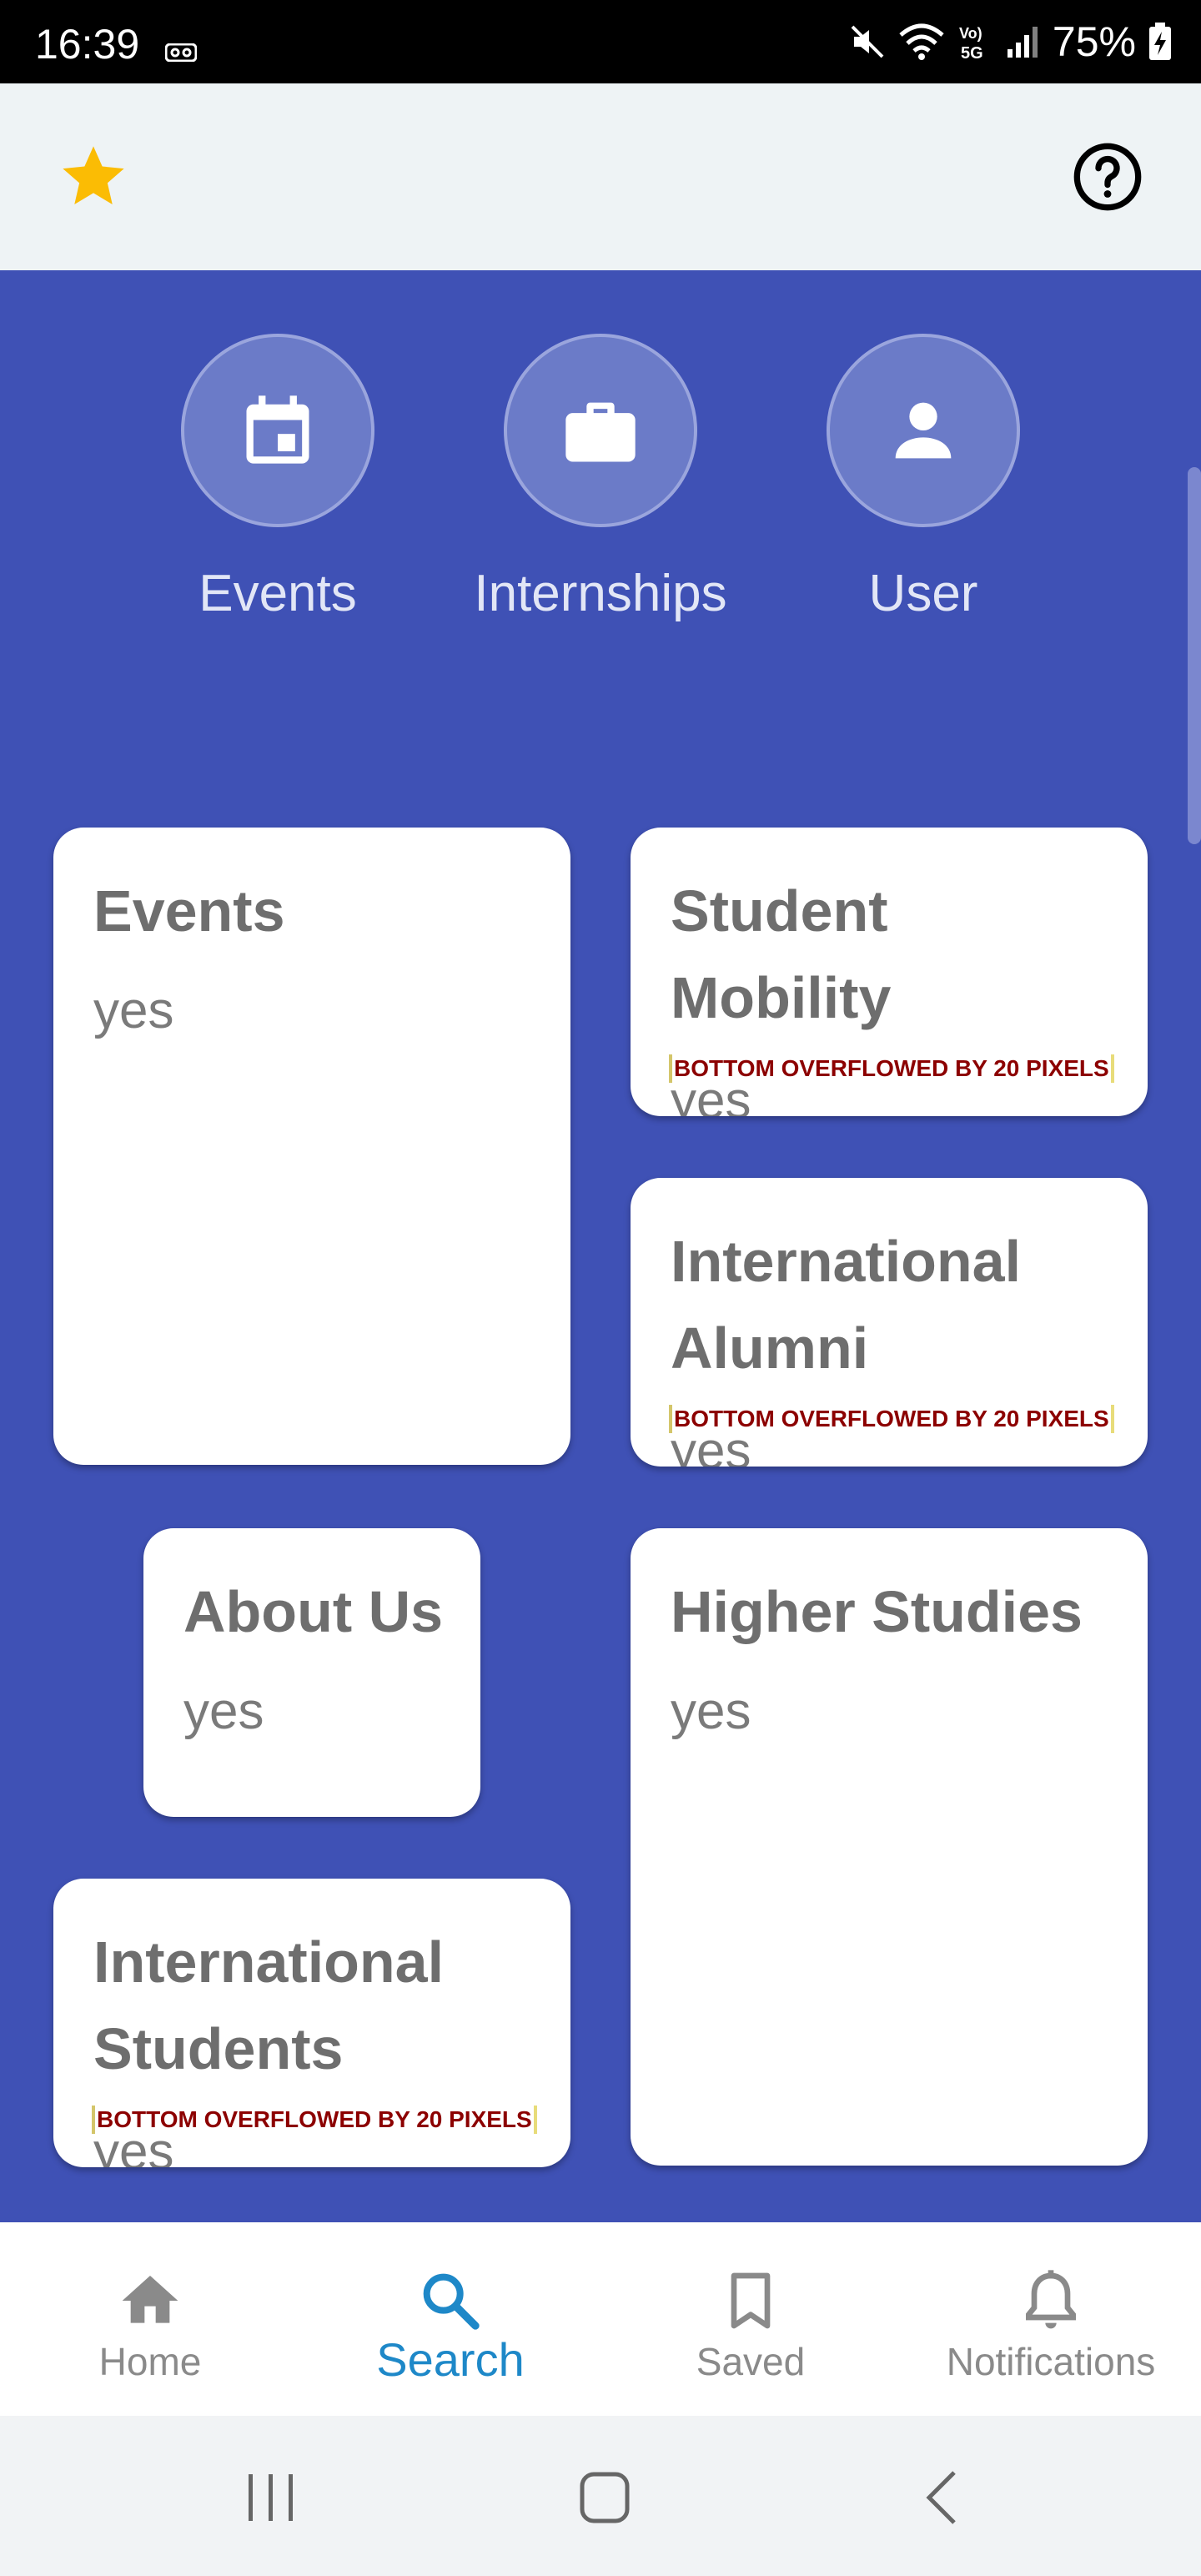  I want to click on voicemail-icon, so click(181, 52).